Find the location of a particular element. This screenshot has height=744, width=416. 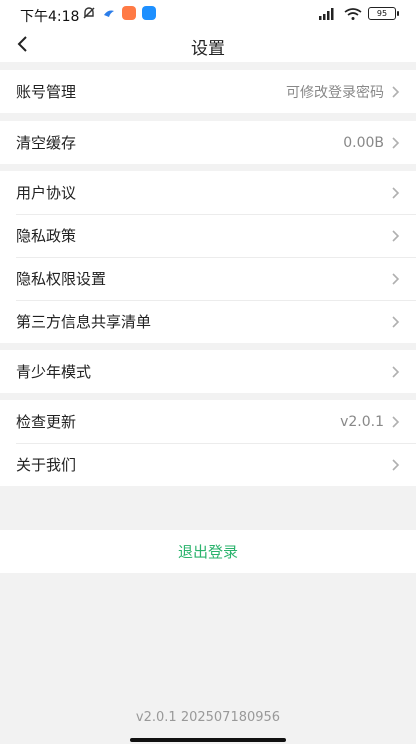

mute-bell-icon is located at coordinates (89, 13).